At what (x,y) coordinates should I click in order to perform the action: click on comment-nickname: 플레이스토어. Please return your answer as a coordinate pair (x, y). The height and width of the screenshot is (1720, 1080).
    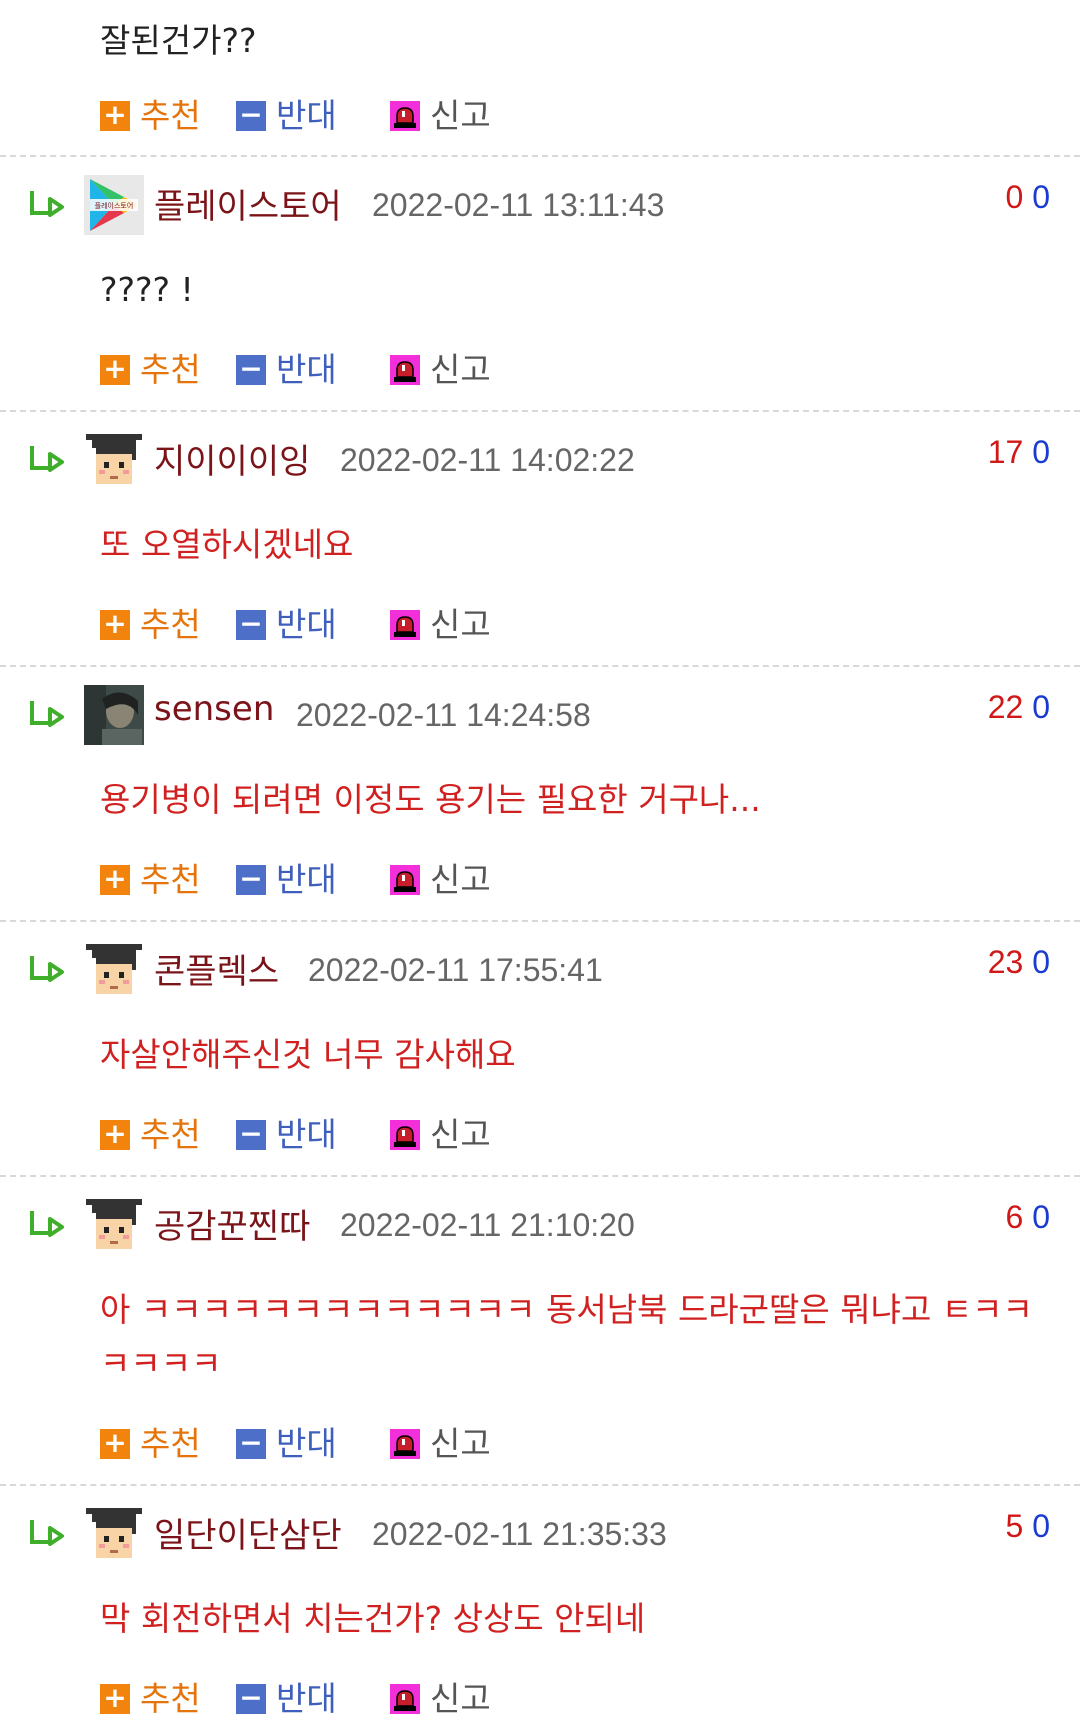
    Looking at the image, I should click on (248, 203).